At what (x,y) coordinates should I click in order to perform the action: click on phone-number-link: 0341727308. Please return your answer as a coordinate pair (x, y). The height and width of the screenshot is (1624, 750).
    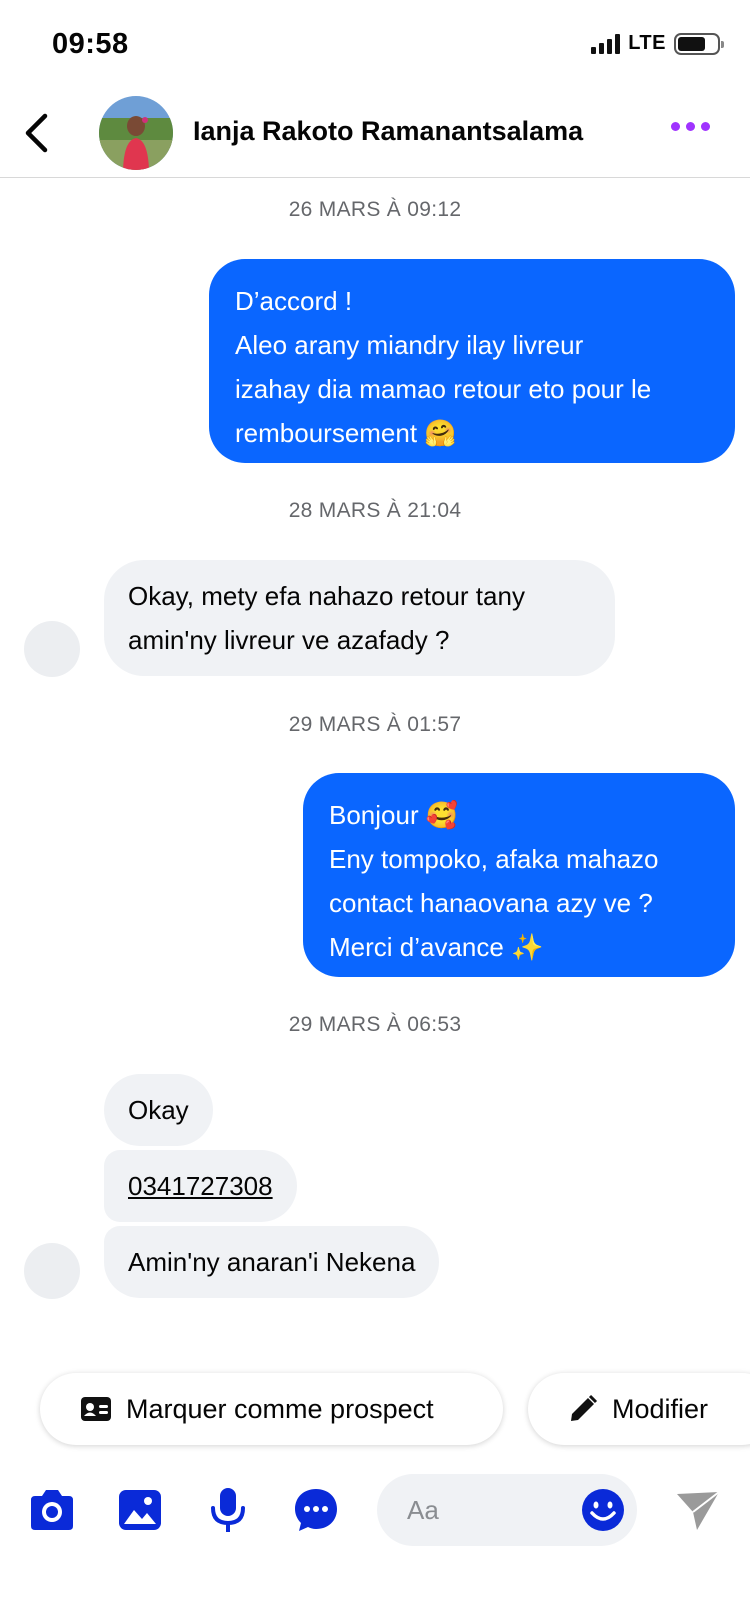
    Looking at the image, I should click on (200, 1186).